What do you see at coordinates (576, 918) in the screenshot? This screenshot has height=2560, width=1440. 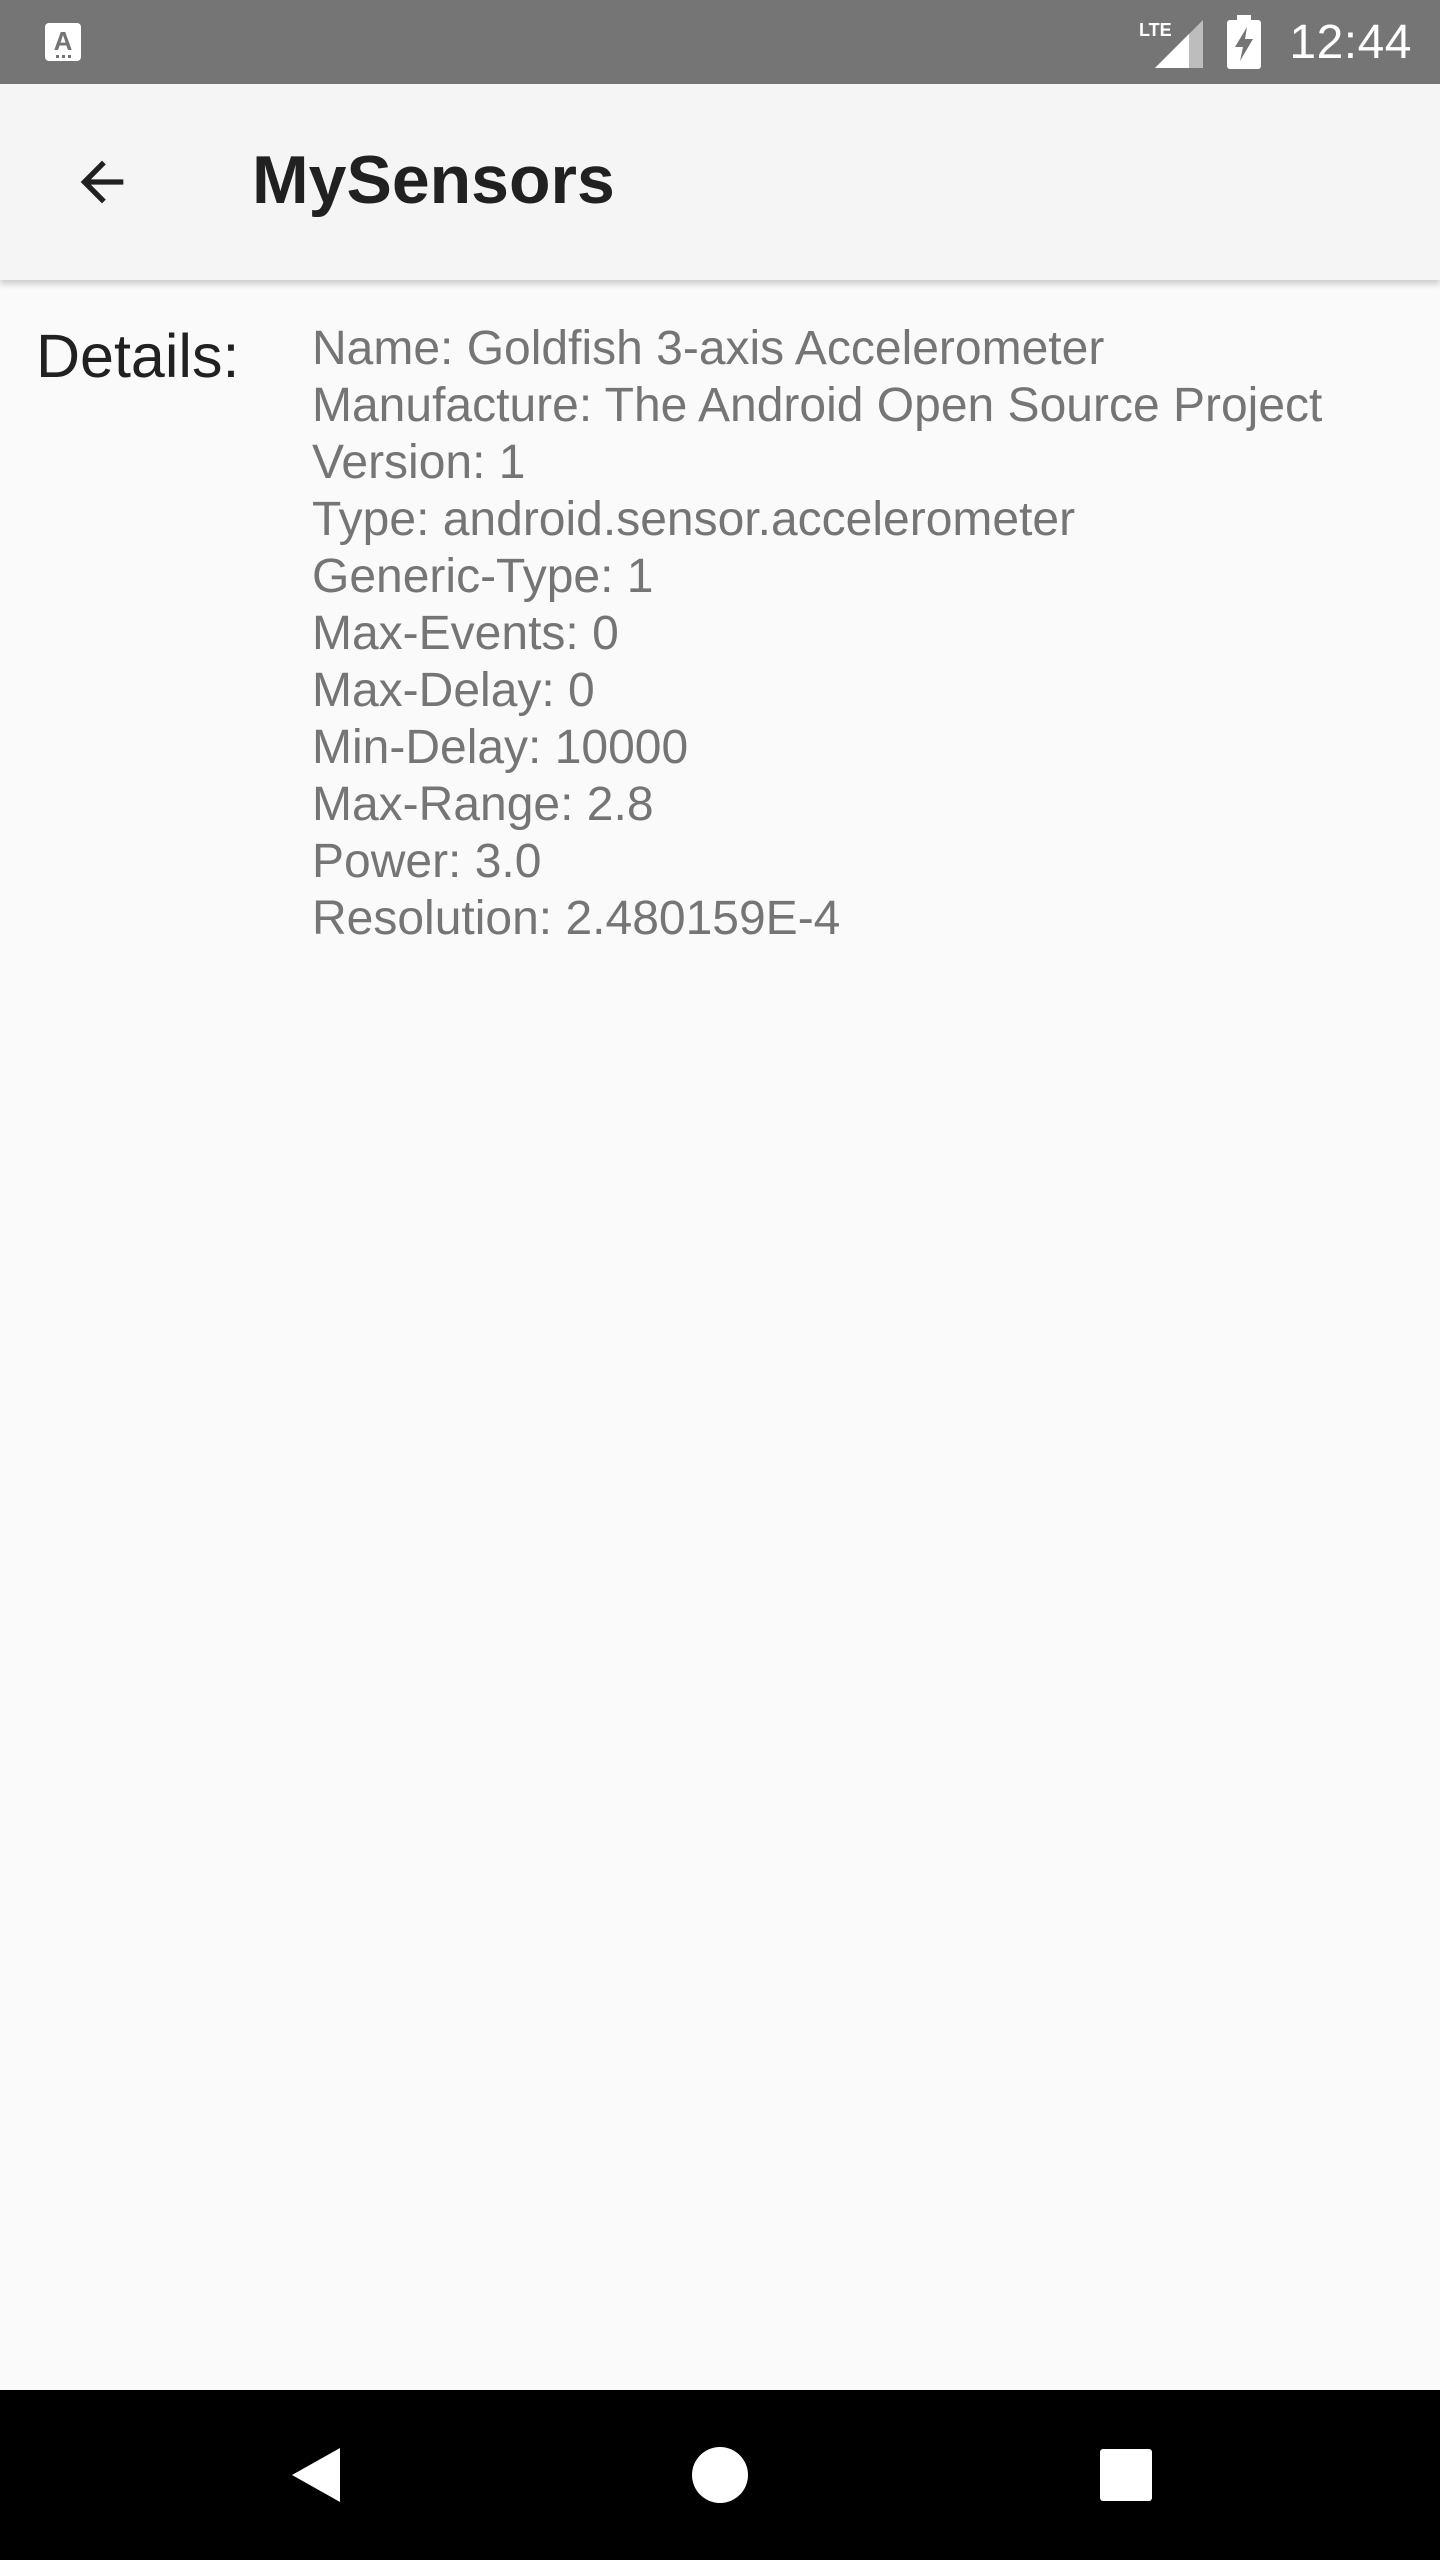 I see `detail-resolution: Resolution: 2.480159E-4` at bounding box center [576, 918].